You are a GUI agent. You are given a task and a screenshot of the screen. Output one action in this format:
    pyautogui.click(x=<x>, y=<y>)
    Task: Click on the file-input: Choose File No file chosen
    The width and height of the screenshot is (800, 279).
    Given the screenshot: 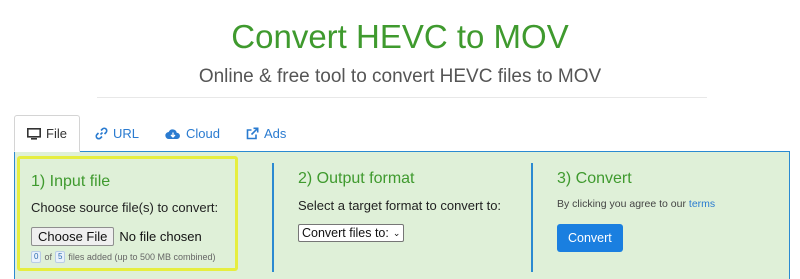 What is the action you would take?
    pyautogui.click(x=133, y=236)
    